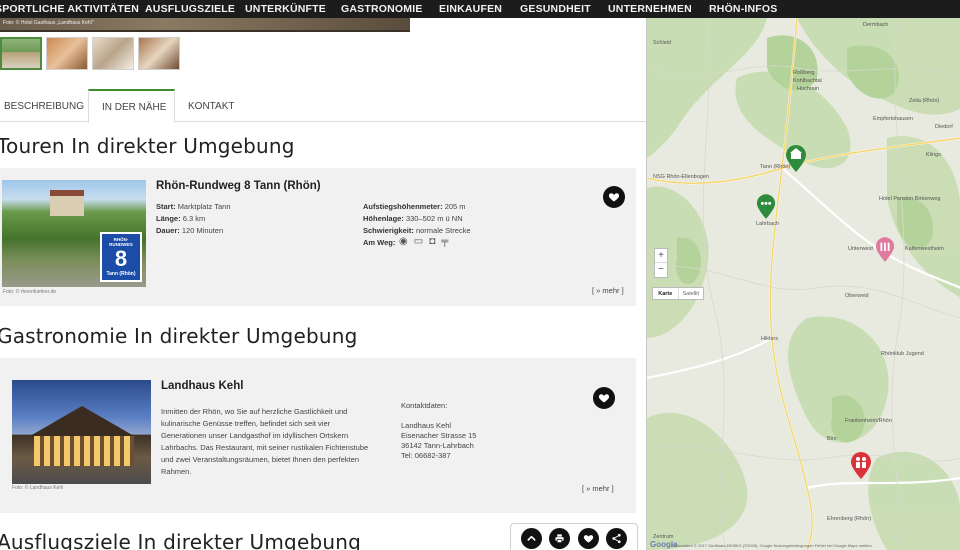 The height and width of the screenshot is (550, 960). Describe the element at coordinates (168, 218) in the screenshot. I see `tour-length-label: Länge:` at that location.